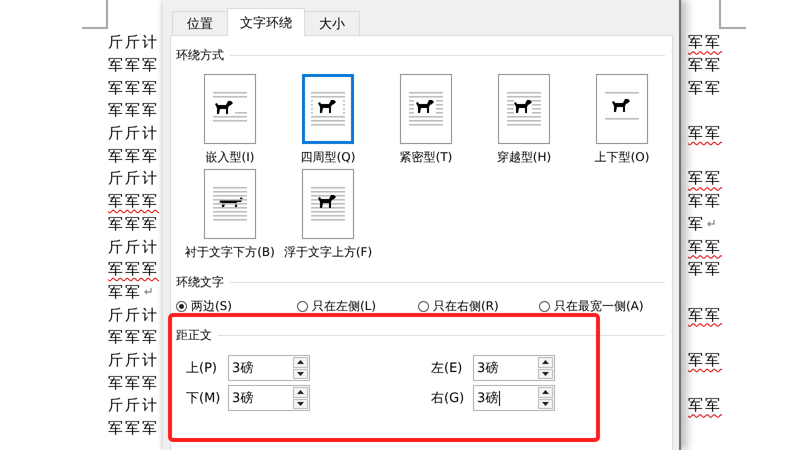 The height and width of the screenshot is (450, 800). Describe the element at coordinates (448, 398) in the screenshot. I see `field-label: 右(G)` at that location.